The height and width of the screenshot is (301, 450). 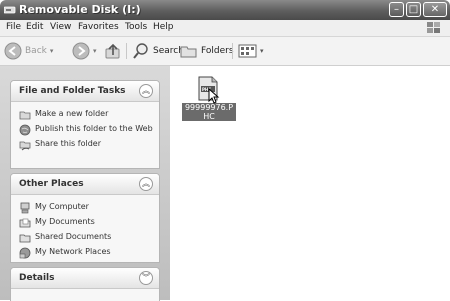 What do you see at coordinates (60, 27) in the screenshot?
I see `menu-view: View` at bounding box center [60, 27].